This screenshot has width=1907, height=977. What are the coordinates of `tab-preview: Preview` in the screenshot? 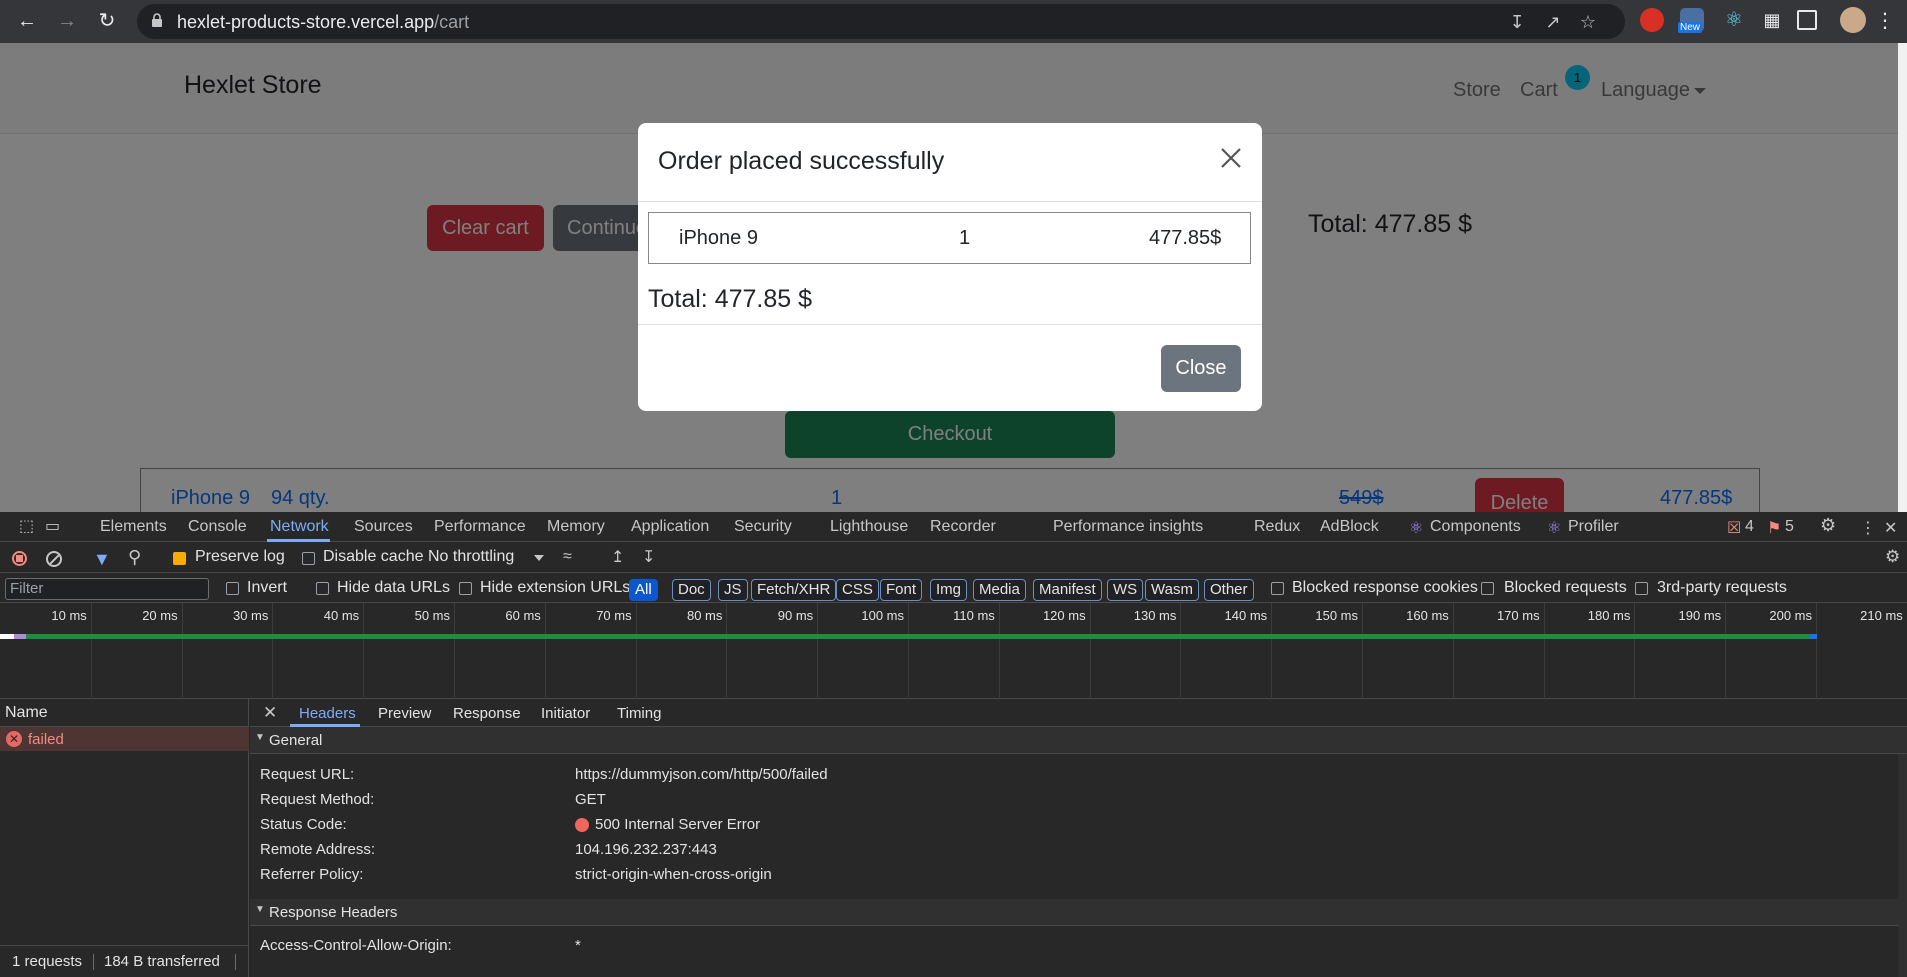 It's located at (404, 713).